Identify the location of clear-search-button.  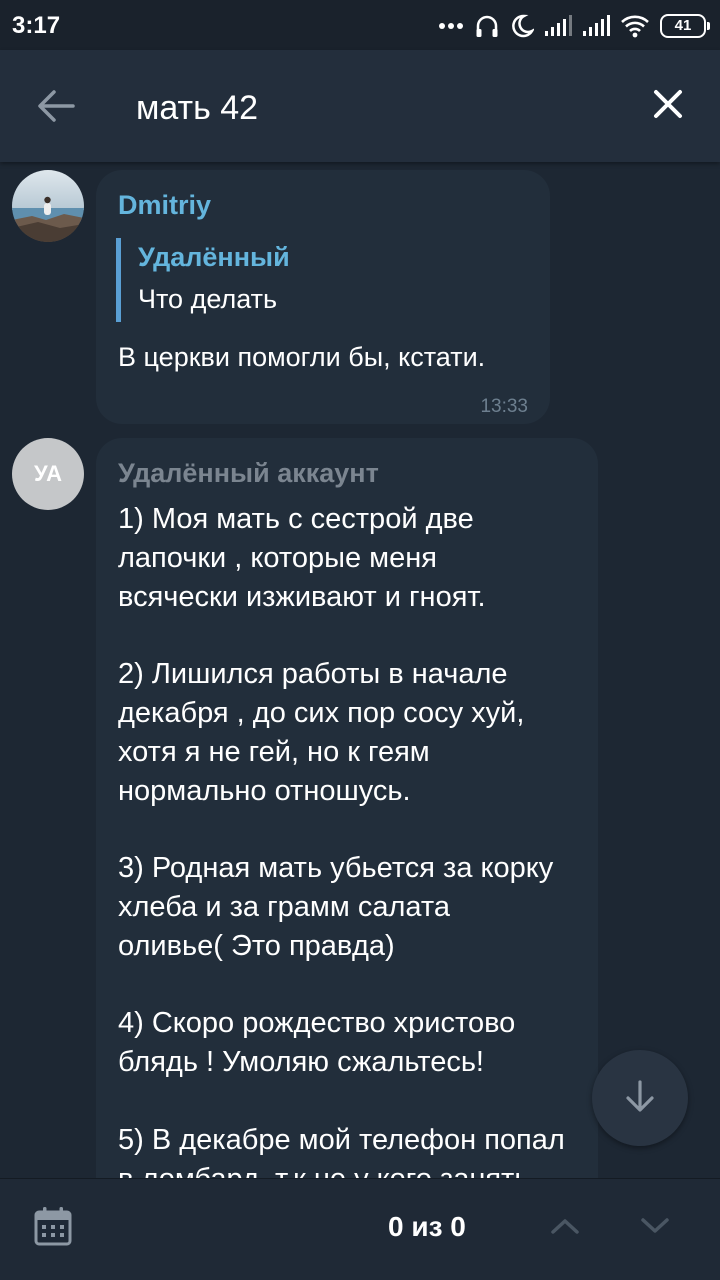
(668, 106).